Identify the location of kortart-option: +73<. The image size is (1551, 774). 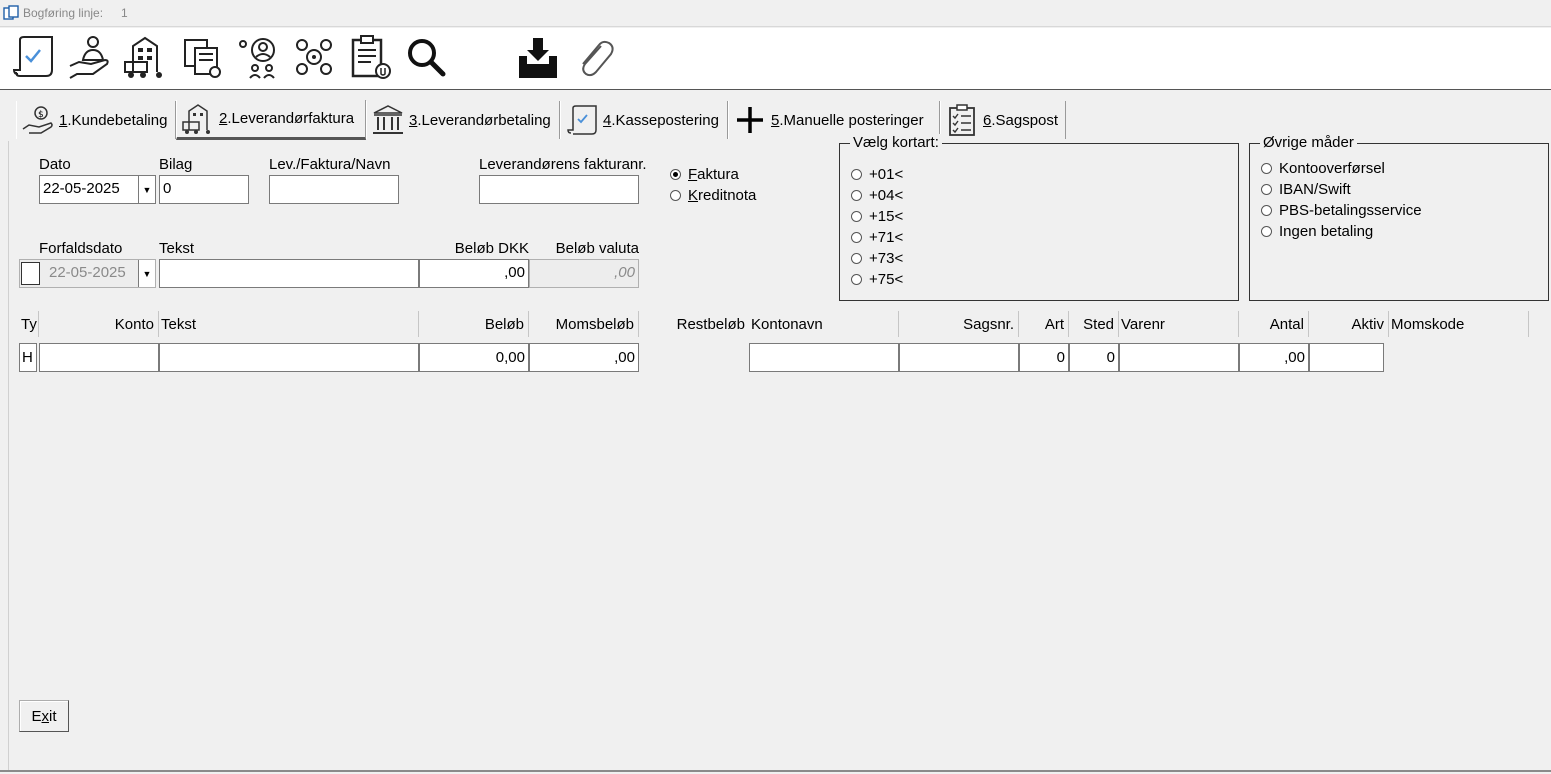
(877, 258).